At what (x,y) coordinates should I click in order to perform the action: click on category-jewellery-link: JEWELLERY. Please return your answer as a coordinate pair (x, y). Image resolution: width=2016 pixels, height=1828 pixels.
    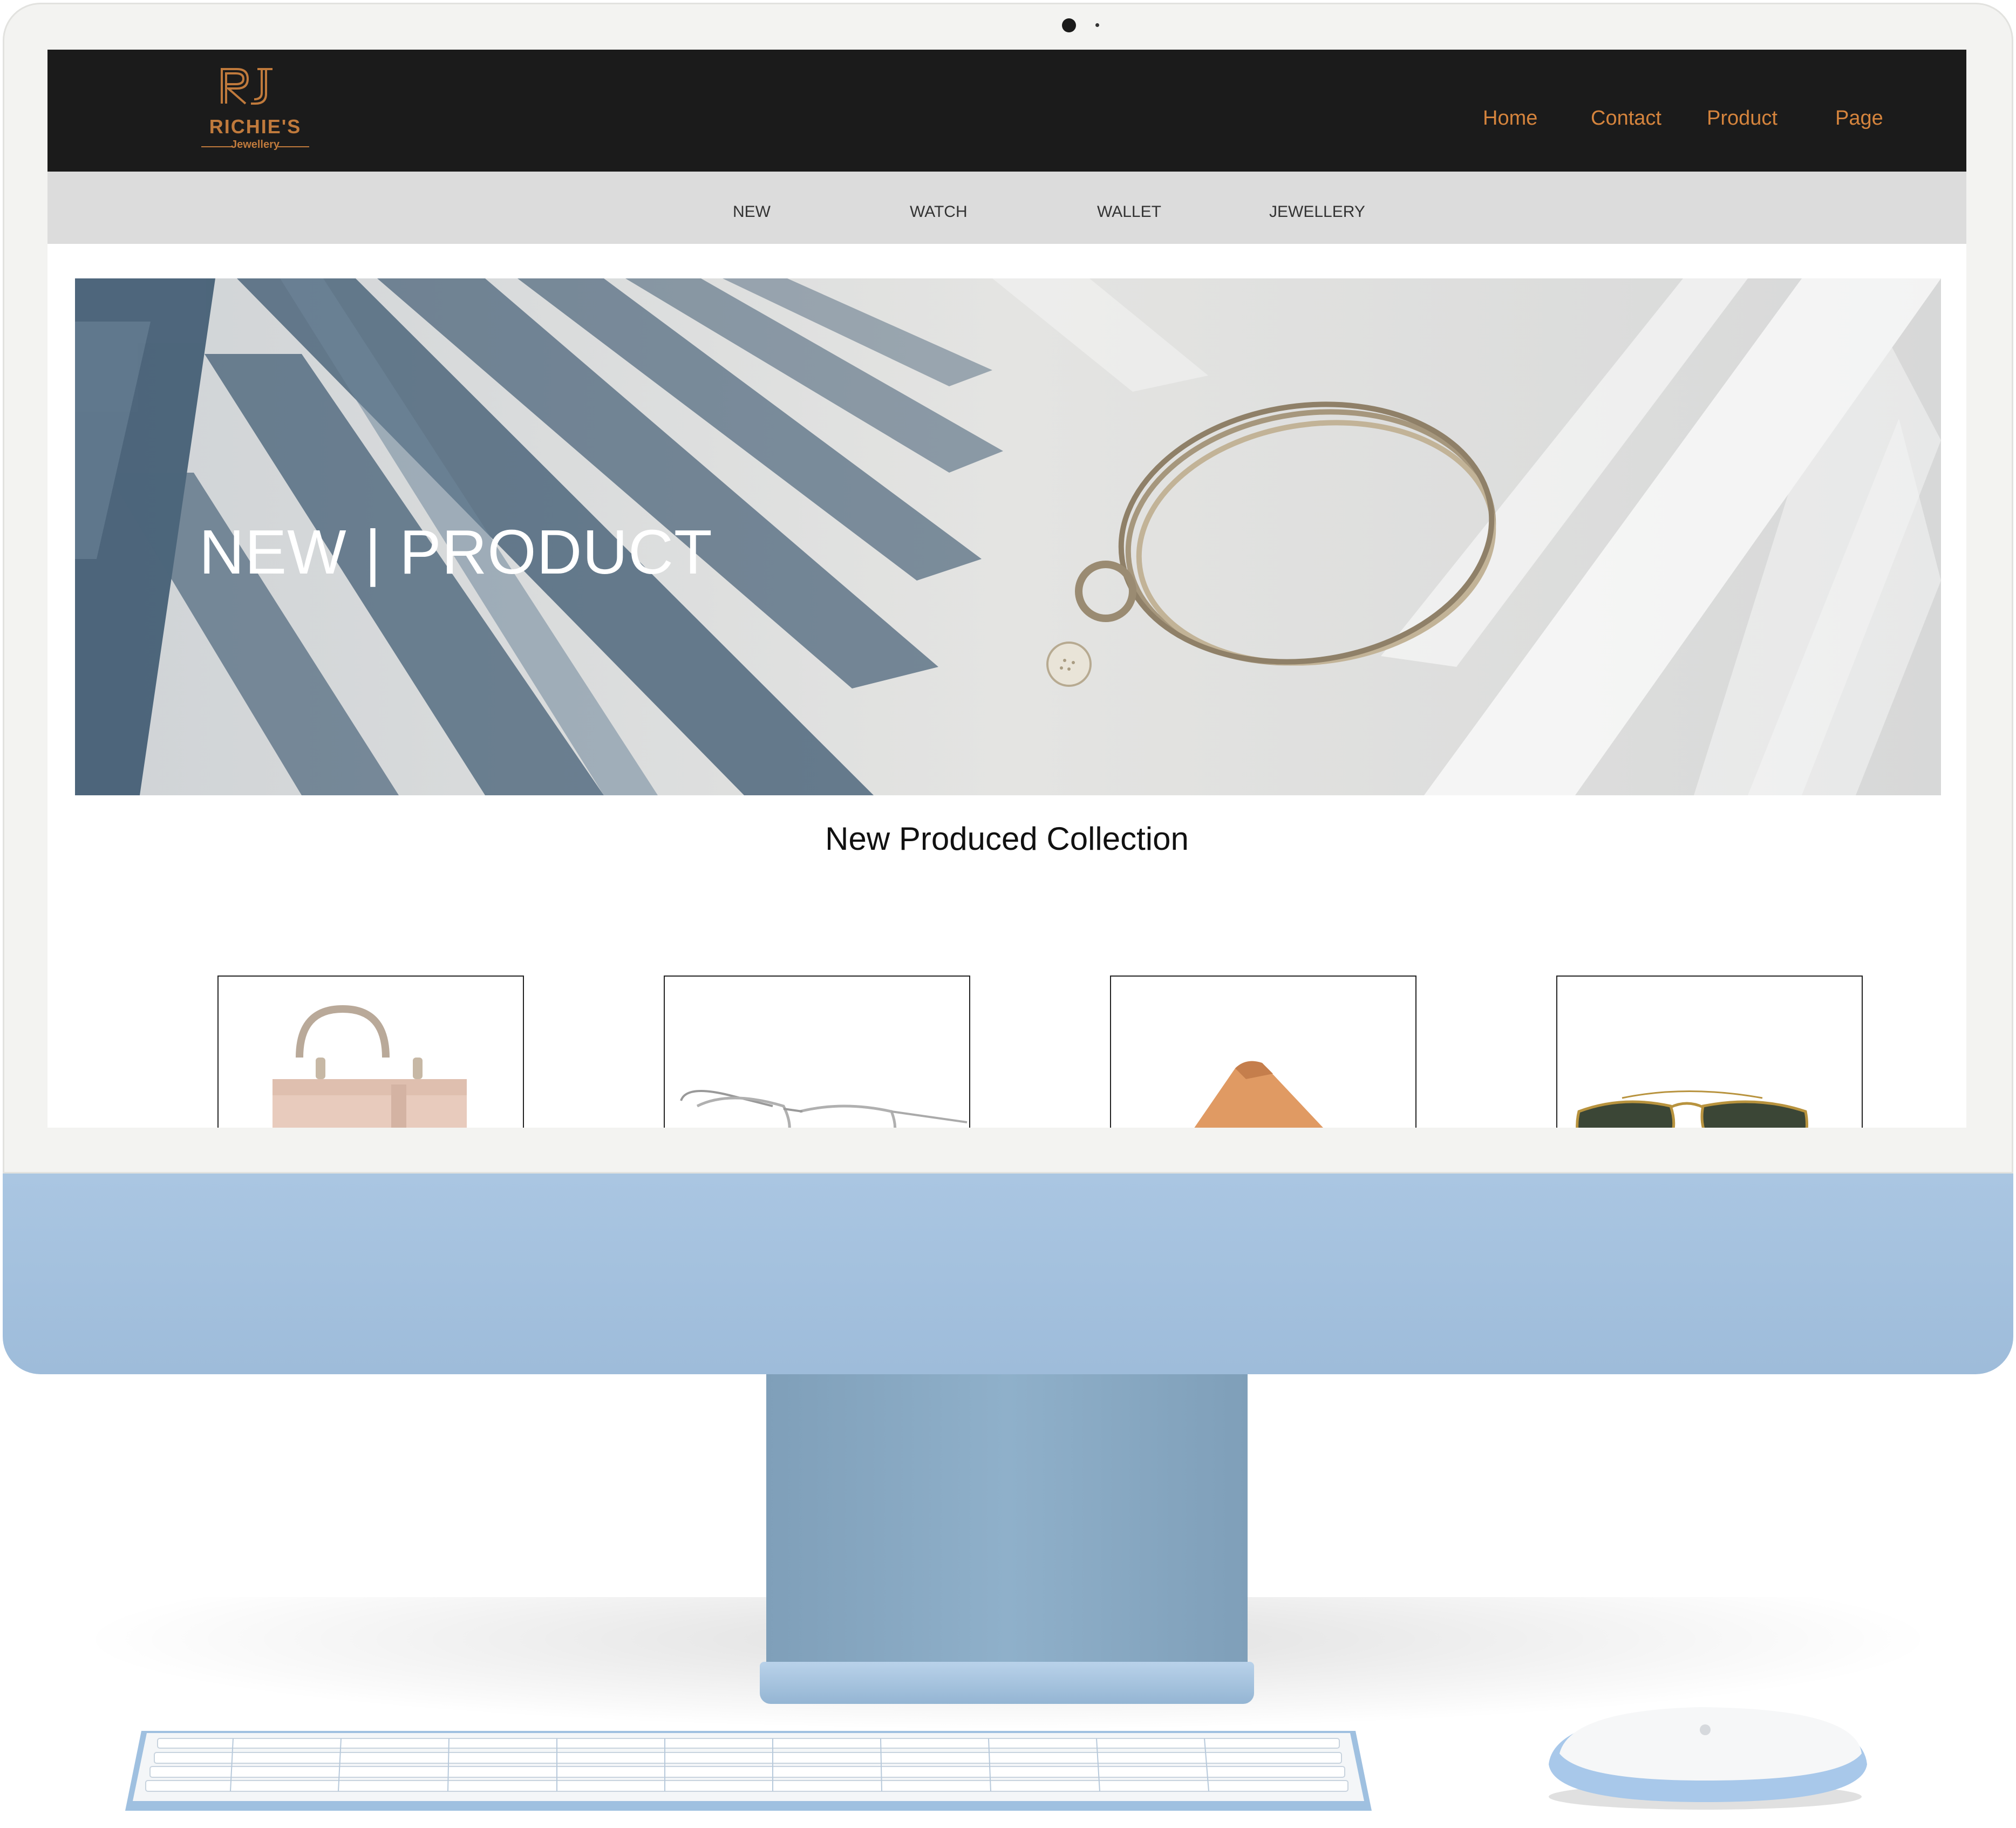
    Looking at the image, I should click on (1317, 212).